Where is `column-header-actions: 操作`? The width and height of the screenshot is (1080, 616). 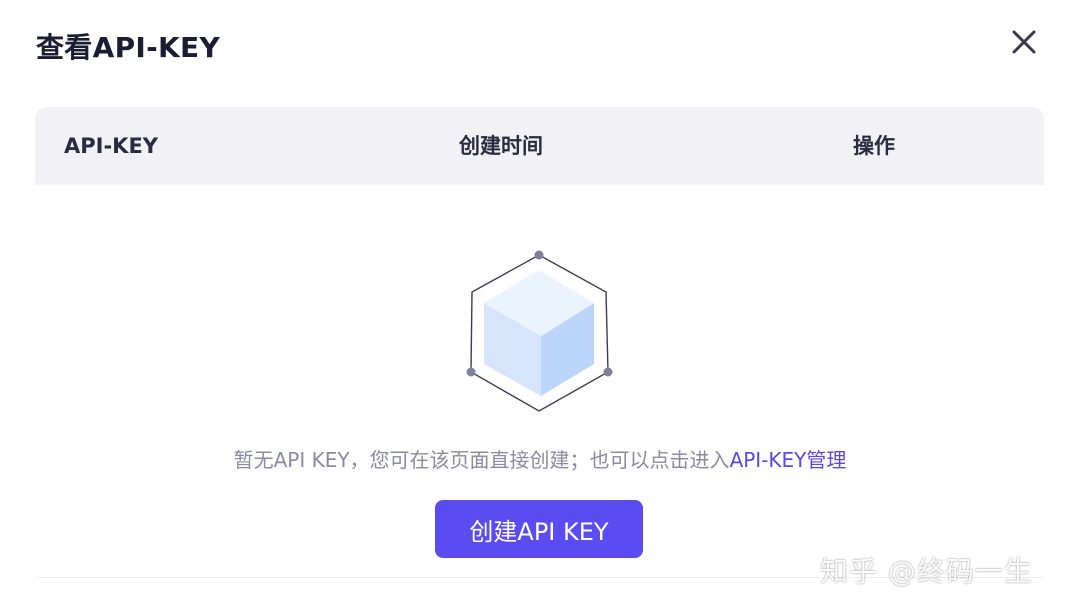
column-header-actions: 操作 is located at coordinates (874, 146).